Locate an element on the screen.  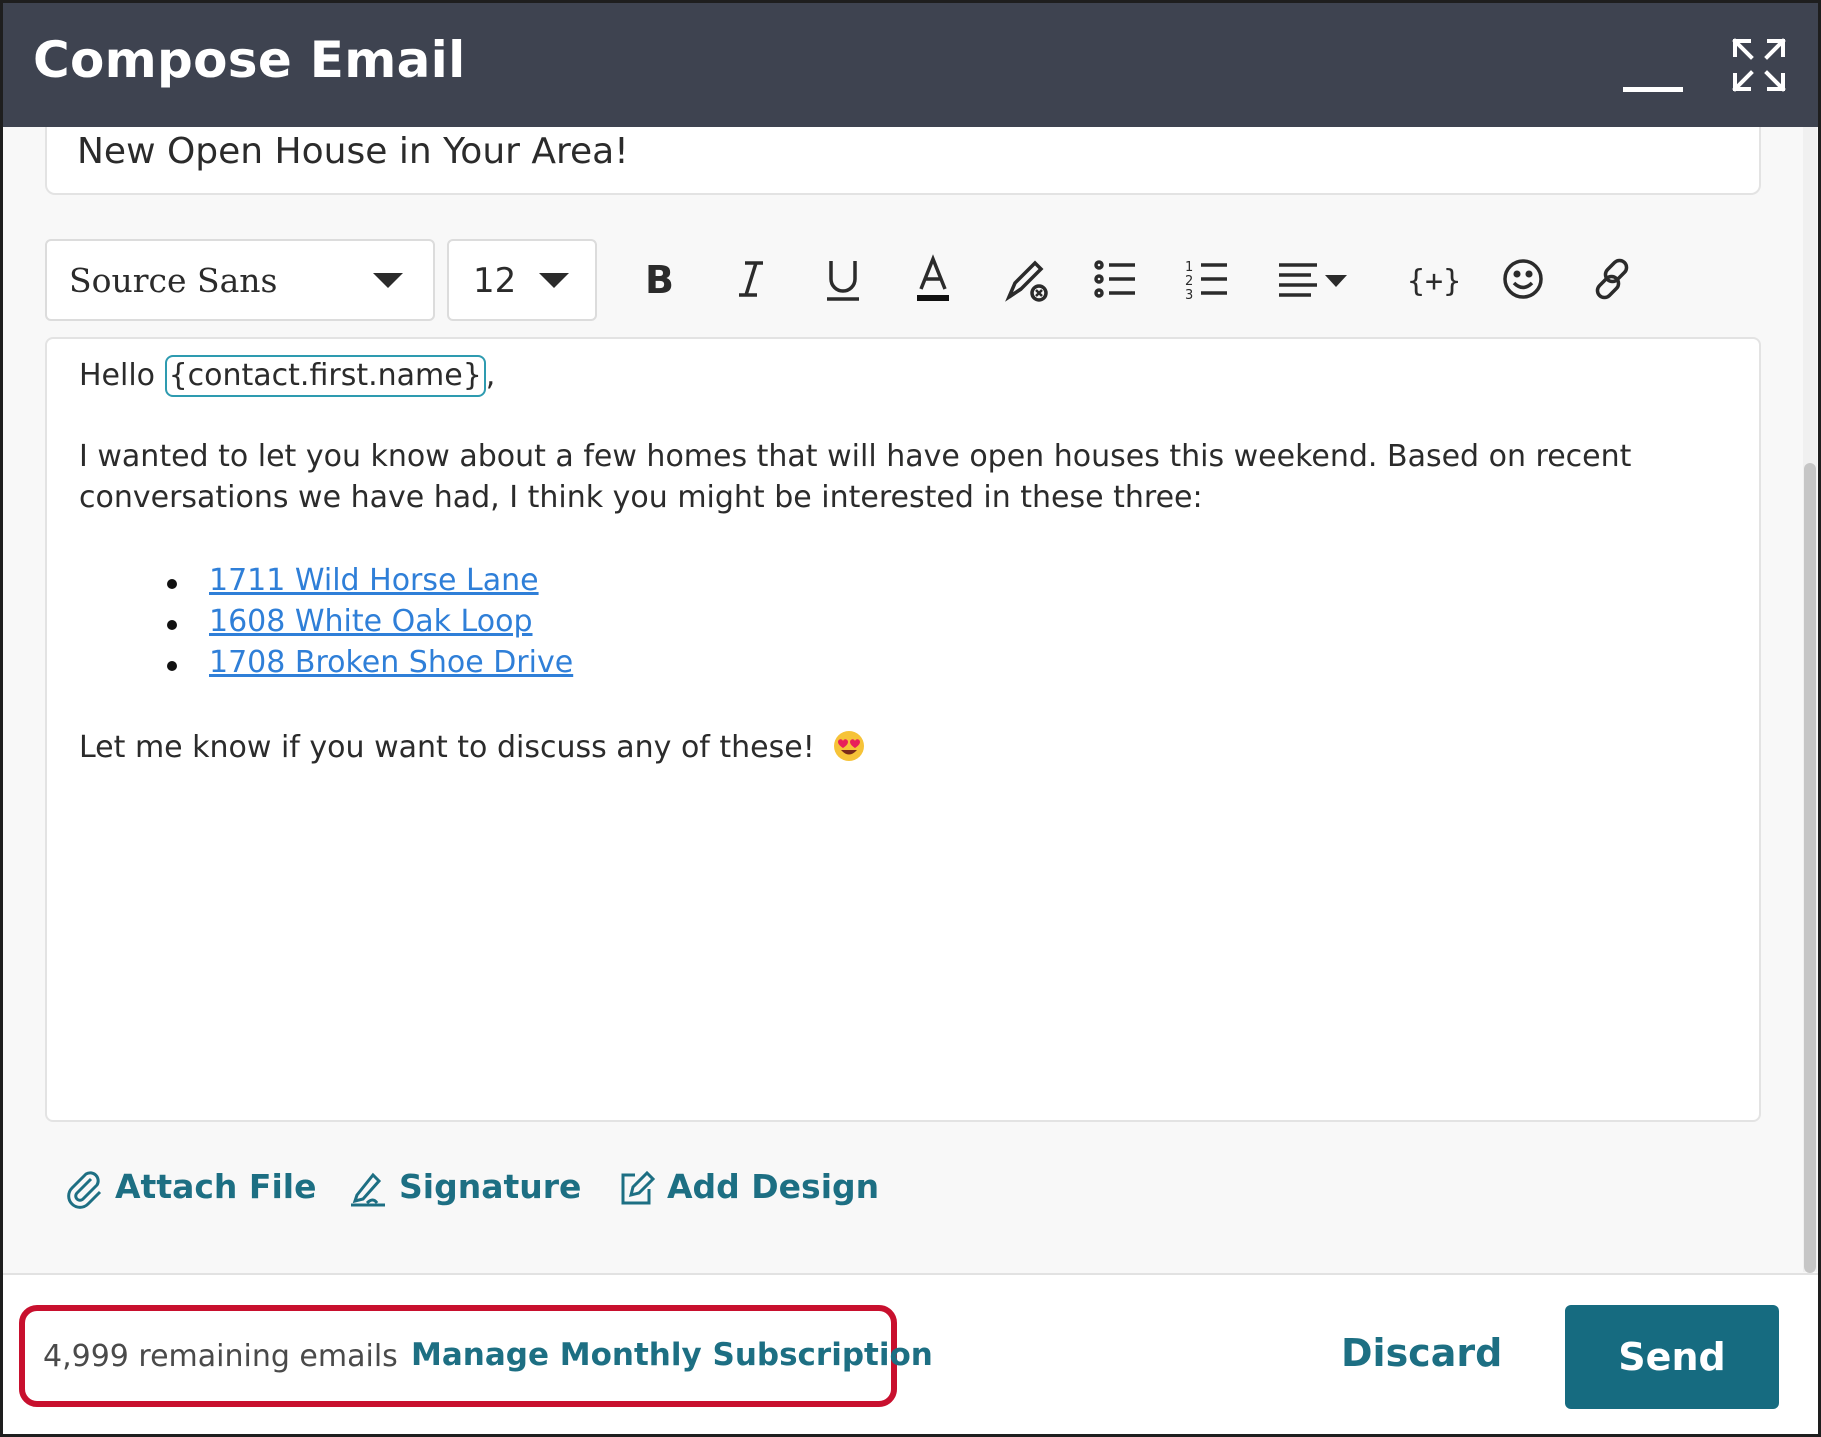
font-family-select: Source Sans is located at coordinates (240, 280).